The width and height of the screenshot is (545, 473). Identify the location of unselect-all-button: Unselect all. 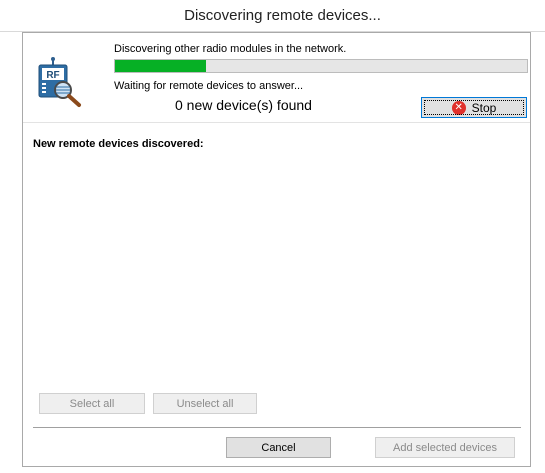
(205, 403).